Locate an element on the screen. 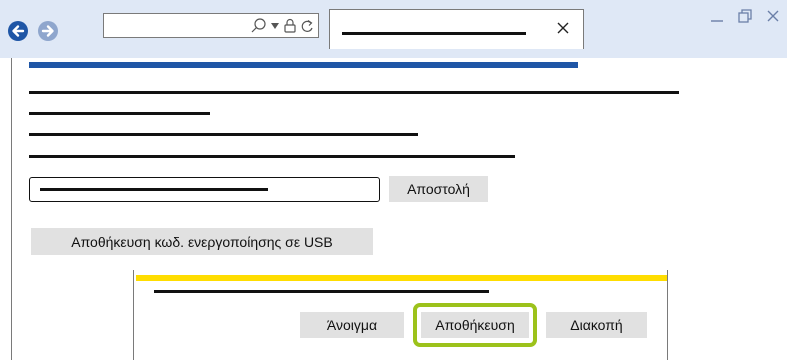 The height and width of the screenshot is (360, 787). minimize-button is located at coordinates (717, 16).